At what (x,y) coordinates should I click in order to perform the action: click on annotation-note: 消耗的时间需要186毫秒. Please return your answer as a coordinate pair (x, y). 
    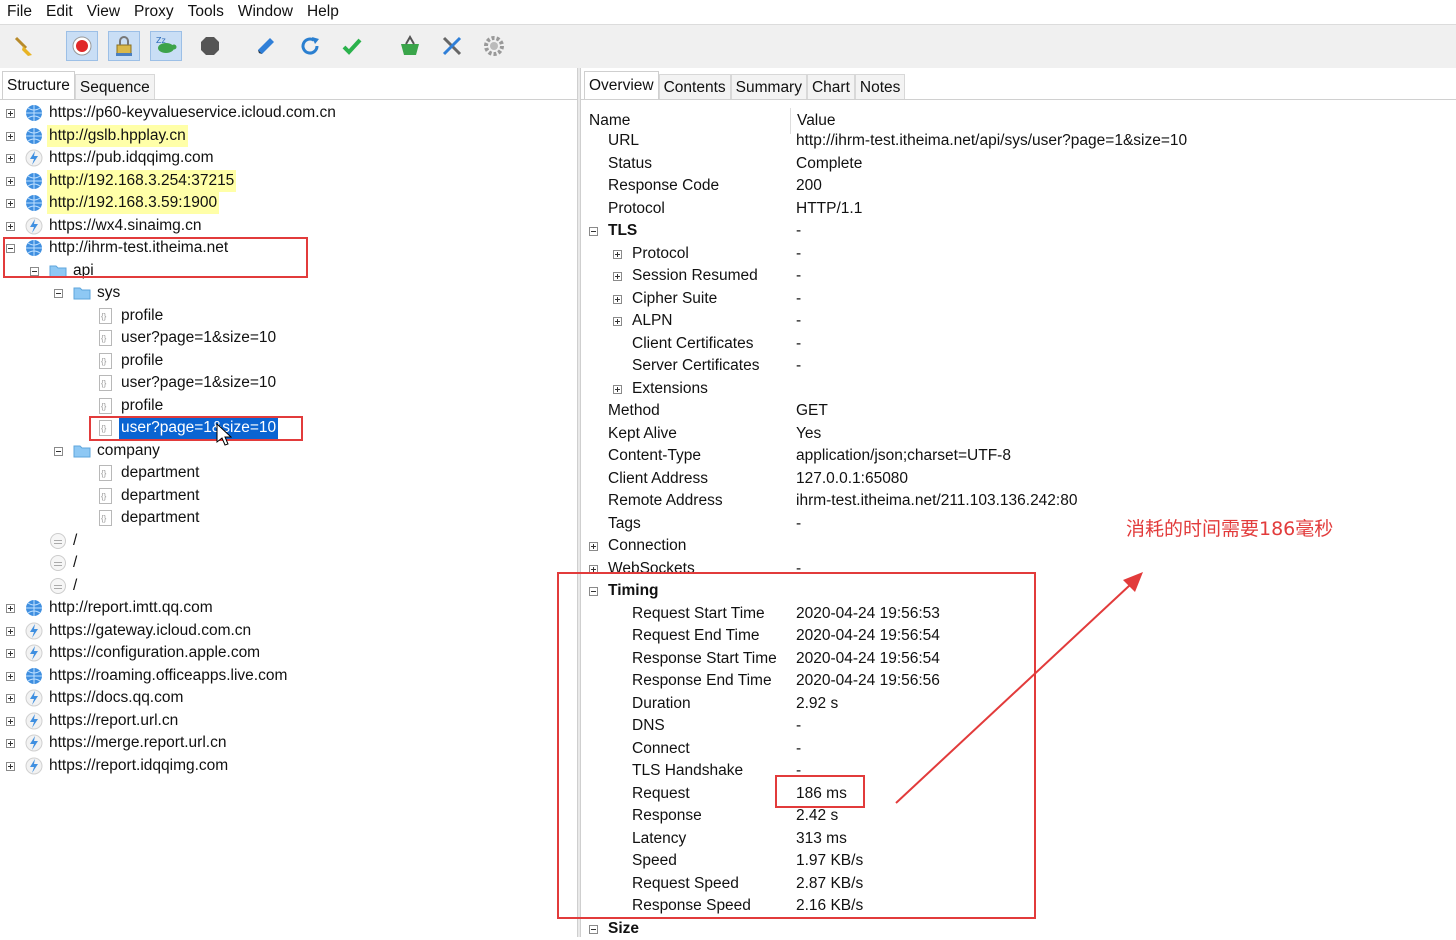
    Looking at the image, I should click on (1230, 529).